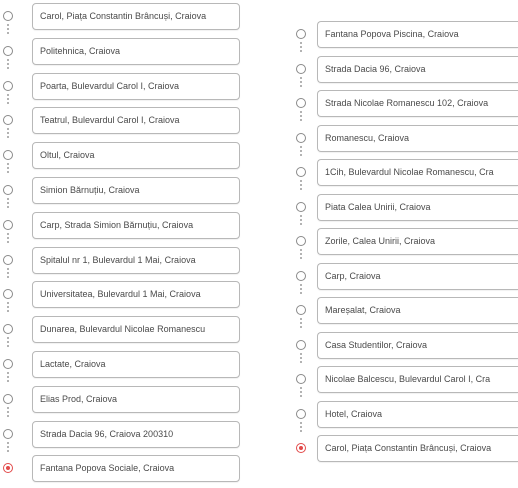 This screenshot has height=488, width=518. Describe the element at coordinates (417, 103) in the screenshot. I see `stop-location-field: Strada Nicolae Romanescu 102, Craiova` at that location.